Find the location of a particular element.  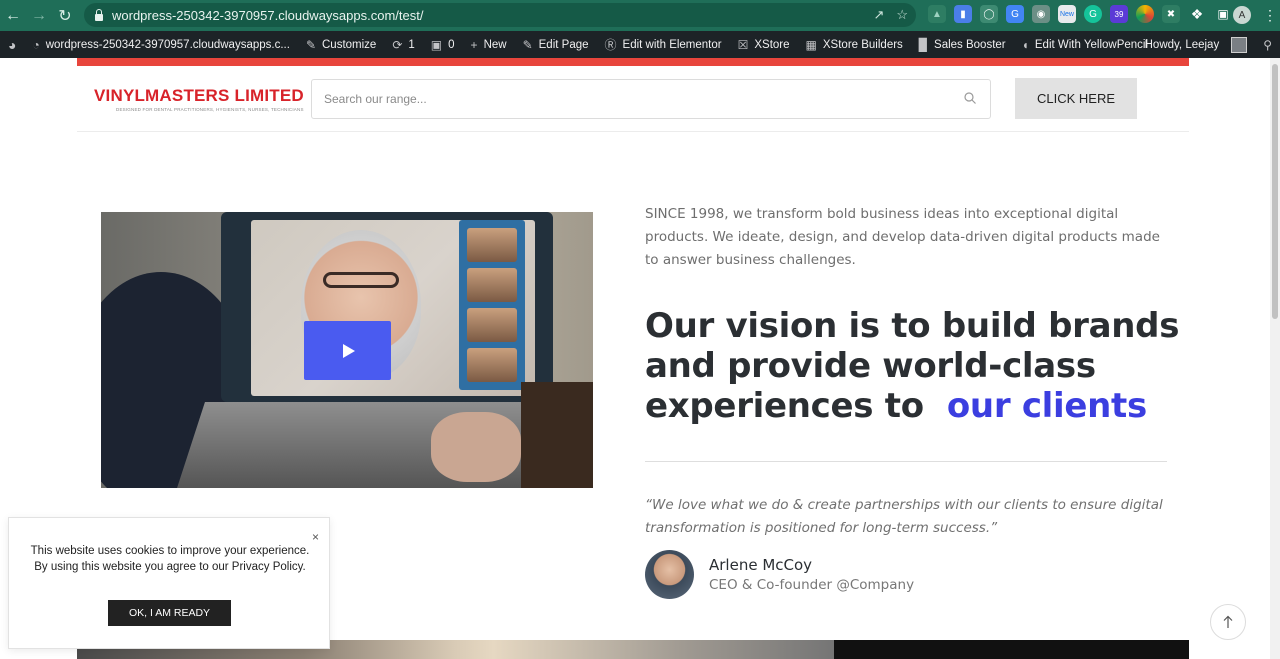

arrow-up-icon is located at coordinates (1228, 621).